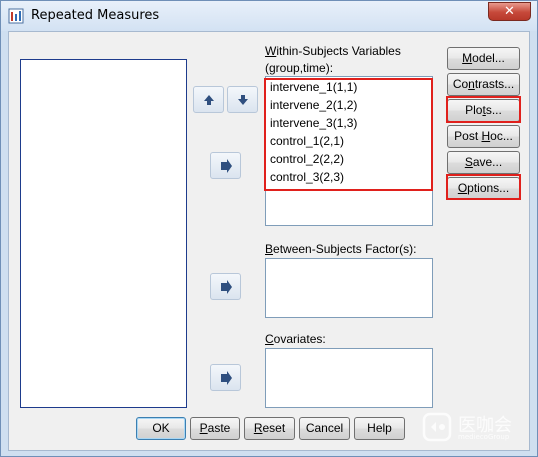 The width and height of the screenshot is (538, 457). What do you see at coordinates (348, 134) in the screenshot?
I see `within-items-highlight` at bounding box center [348, 134].